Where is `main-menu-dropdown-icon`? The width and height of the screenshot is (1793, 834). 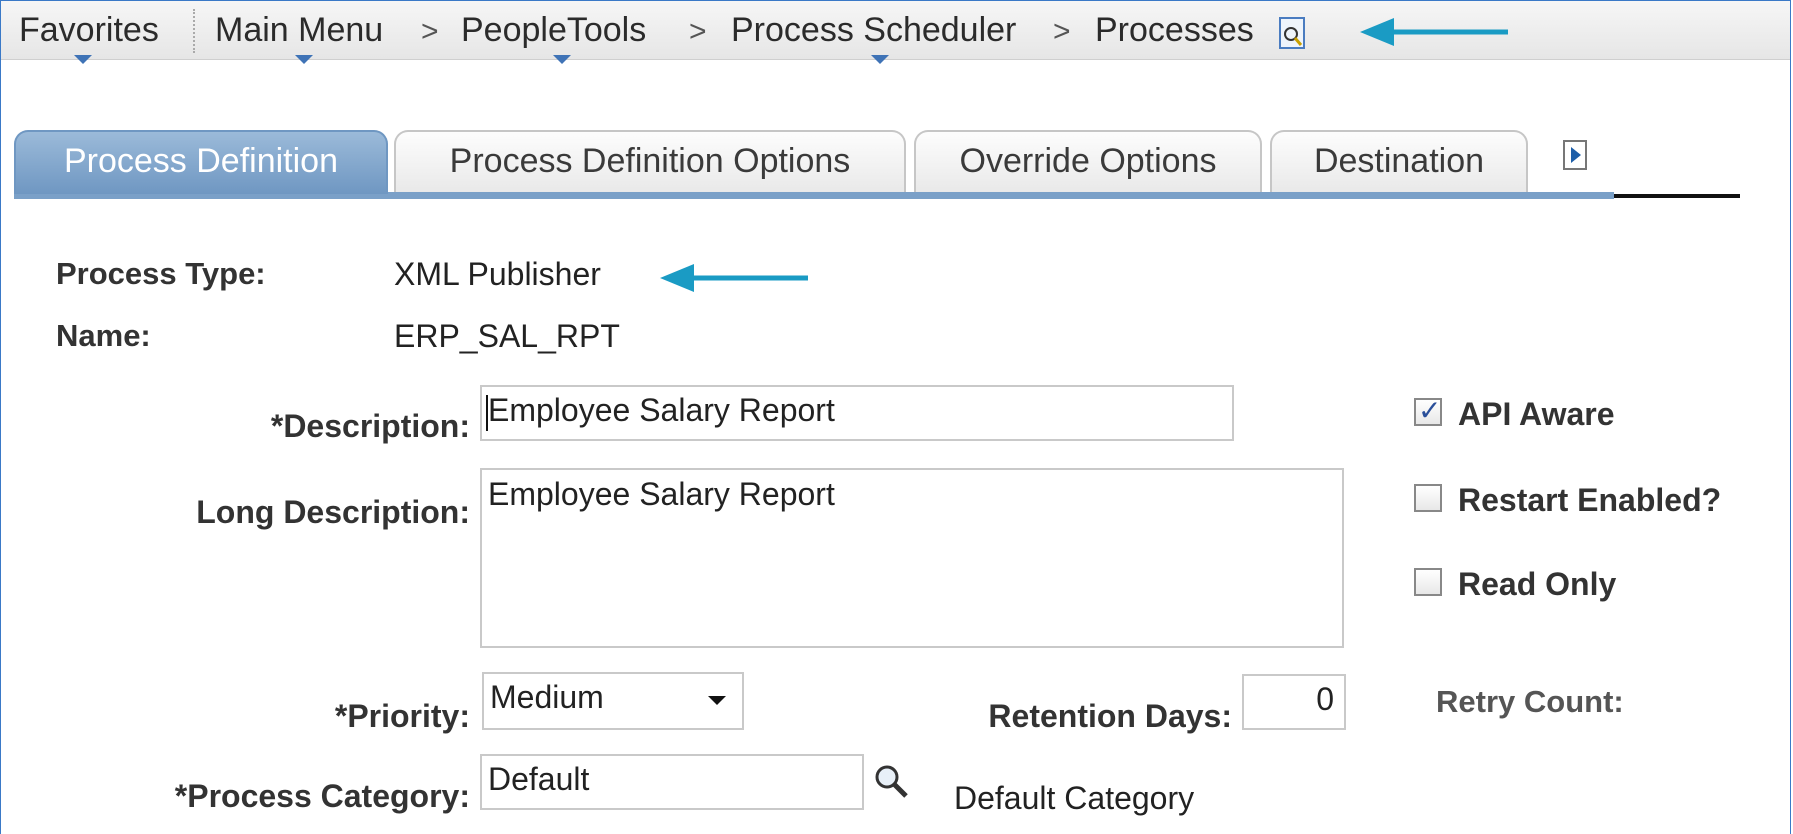 main-menu-dropdown-icon is located at coordinates (304, 59).